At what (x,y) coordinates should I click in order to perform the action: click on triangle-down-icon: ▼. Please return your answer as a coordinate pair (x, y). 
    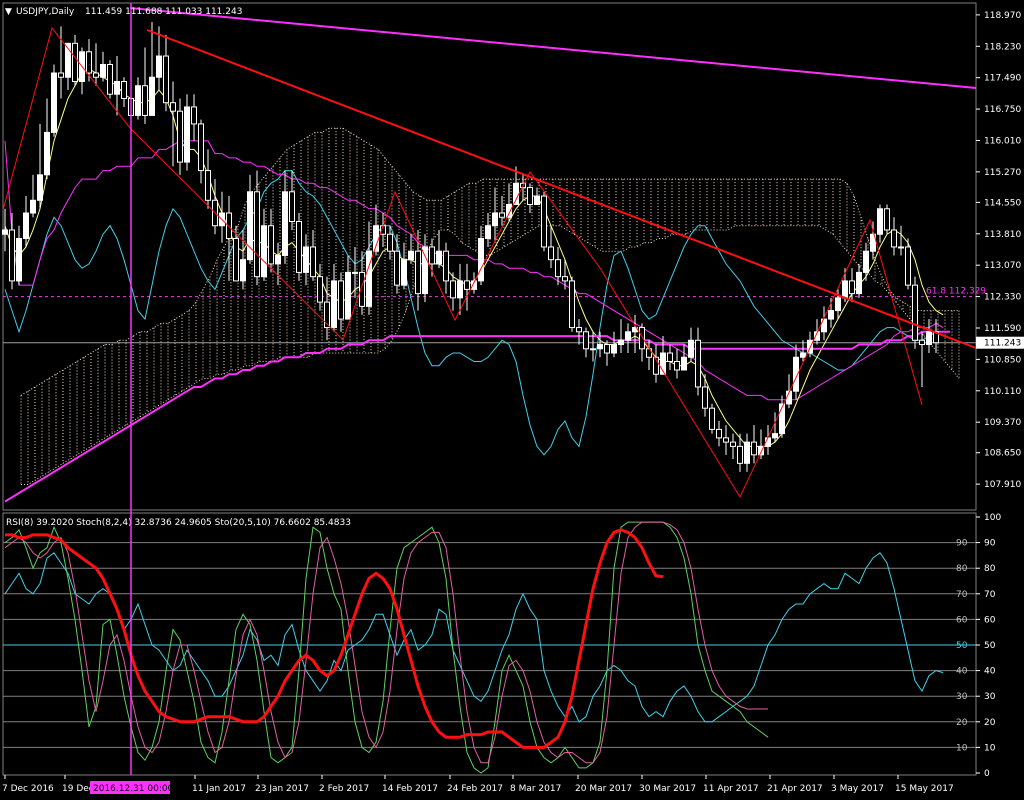
    Looking at the image, I should click on (8, 12).